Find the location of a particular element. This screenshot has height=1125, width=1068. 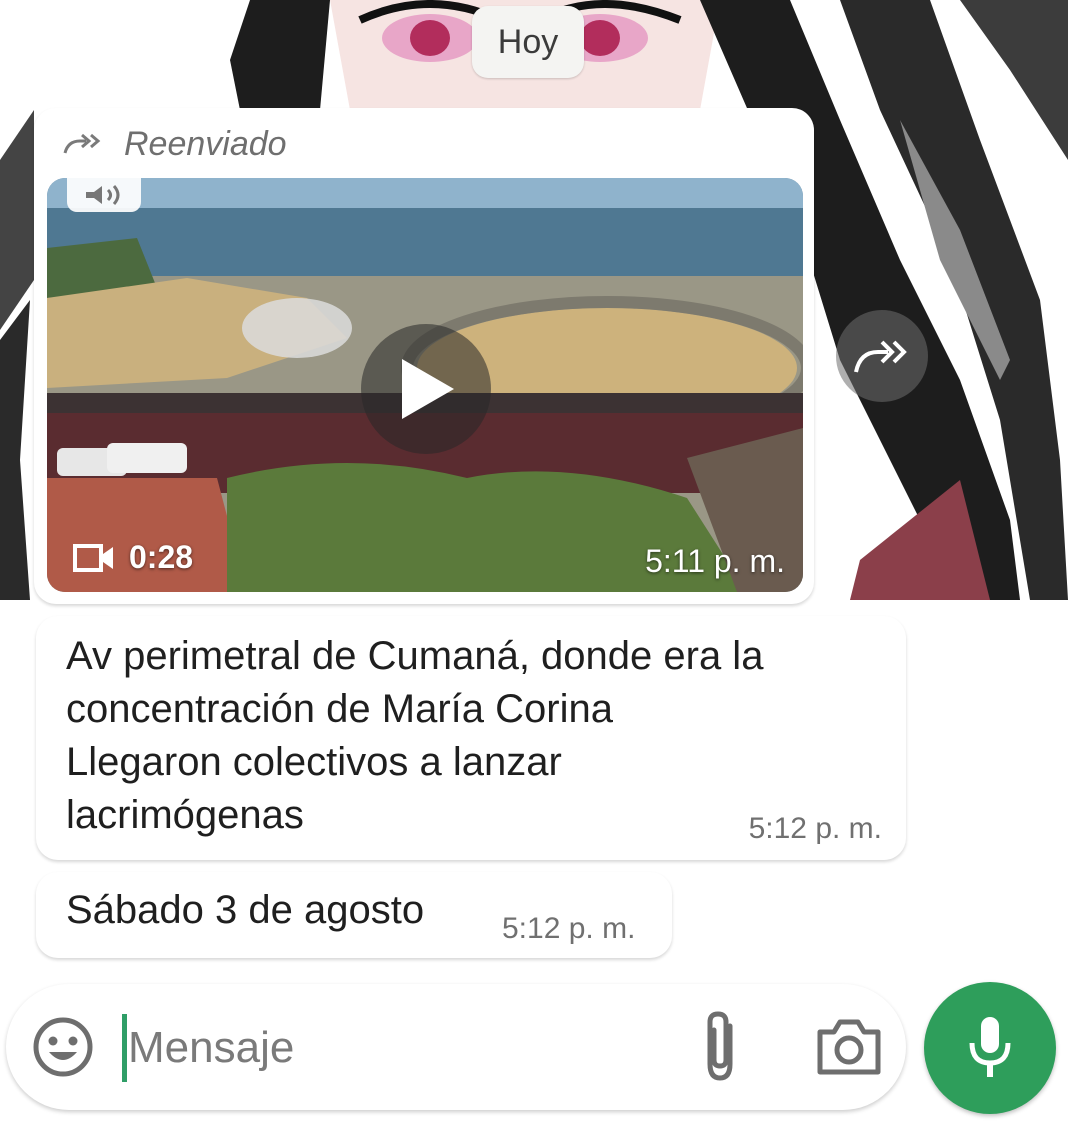

microphone-icon is located at coordinates (990, 1047).